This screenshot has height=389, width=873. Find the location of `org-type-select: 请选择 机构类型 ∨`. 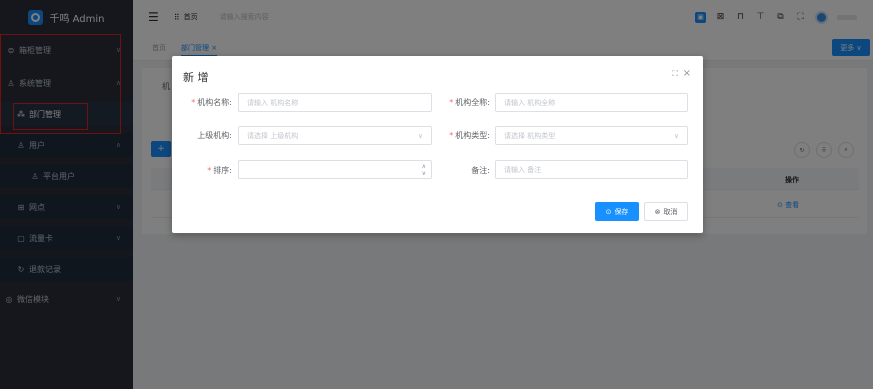

org-type-select: 请选择 机构类型 ∨ is located at coordinates (591, 135).